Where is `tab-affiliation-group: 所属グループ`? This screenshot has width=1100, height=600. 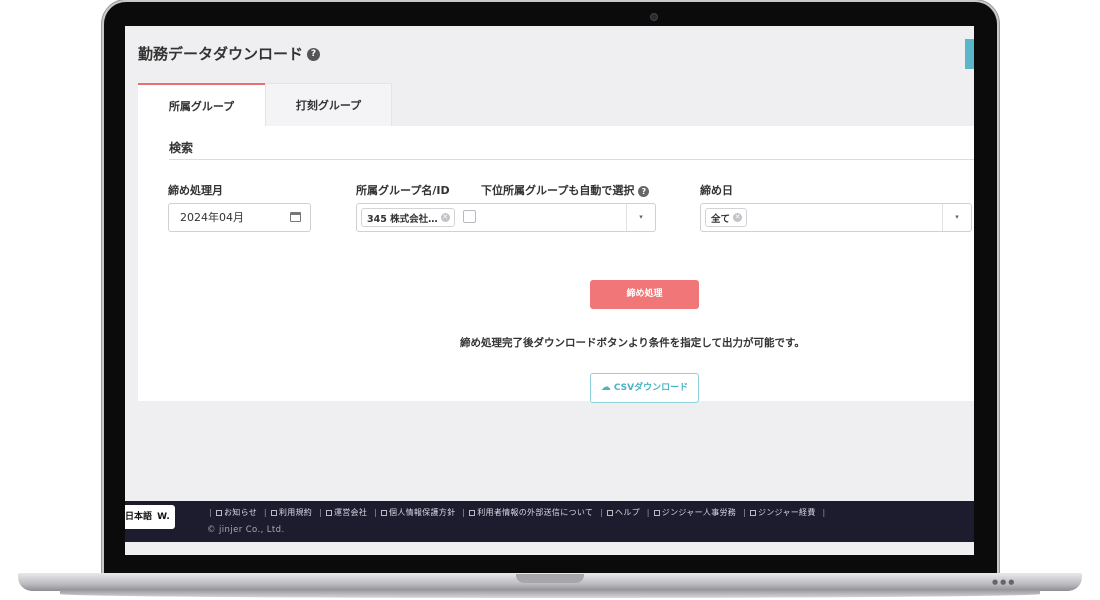 tab-affiliation-group: 所属グループ is located at coordinates (201, 104).